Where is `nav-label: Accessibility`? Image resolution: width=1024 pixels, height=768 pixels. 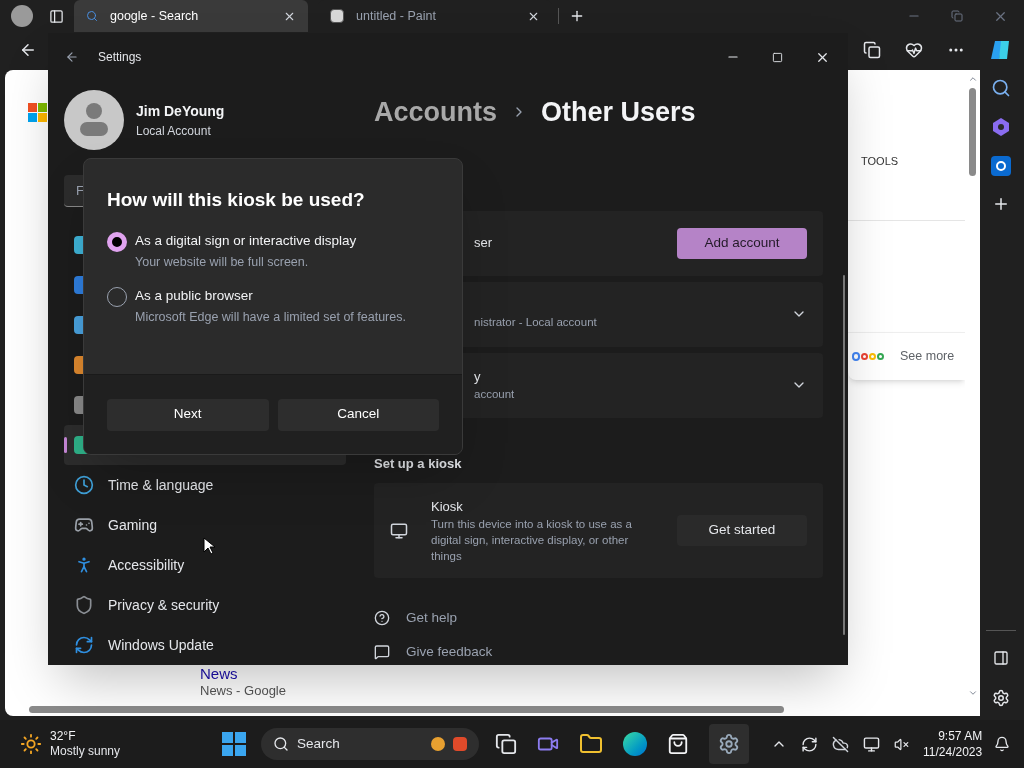
nav-label: Accessibility is located at coordinates (146, 565).